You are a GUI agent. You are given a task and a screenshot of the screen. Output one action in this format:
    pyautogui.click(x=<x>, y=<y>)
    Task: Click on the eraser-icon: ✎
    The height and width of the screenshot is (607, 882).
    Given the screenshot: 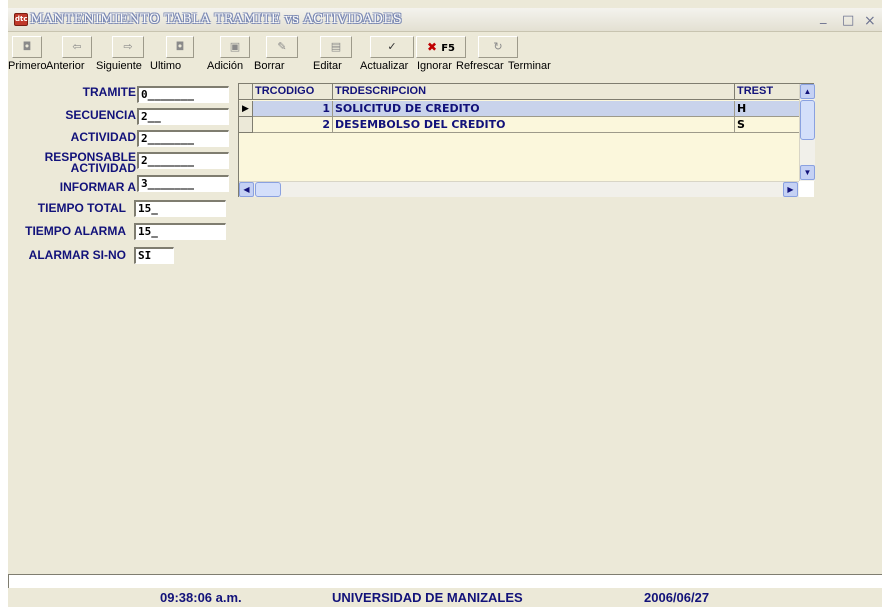 What is the action you would take?
    pyautogui.click(x=282, y=46)
    